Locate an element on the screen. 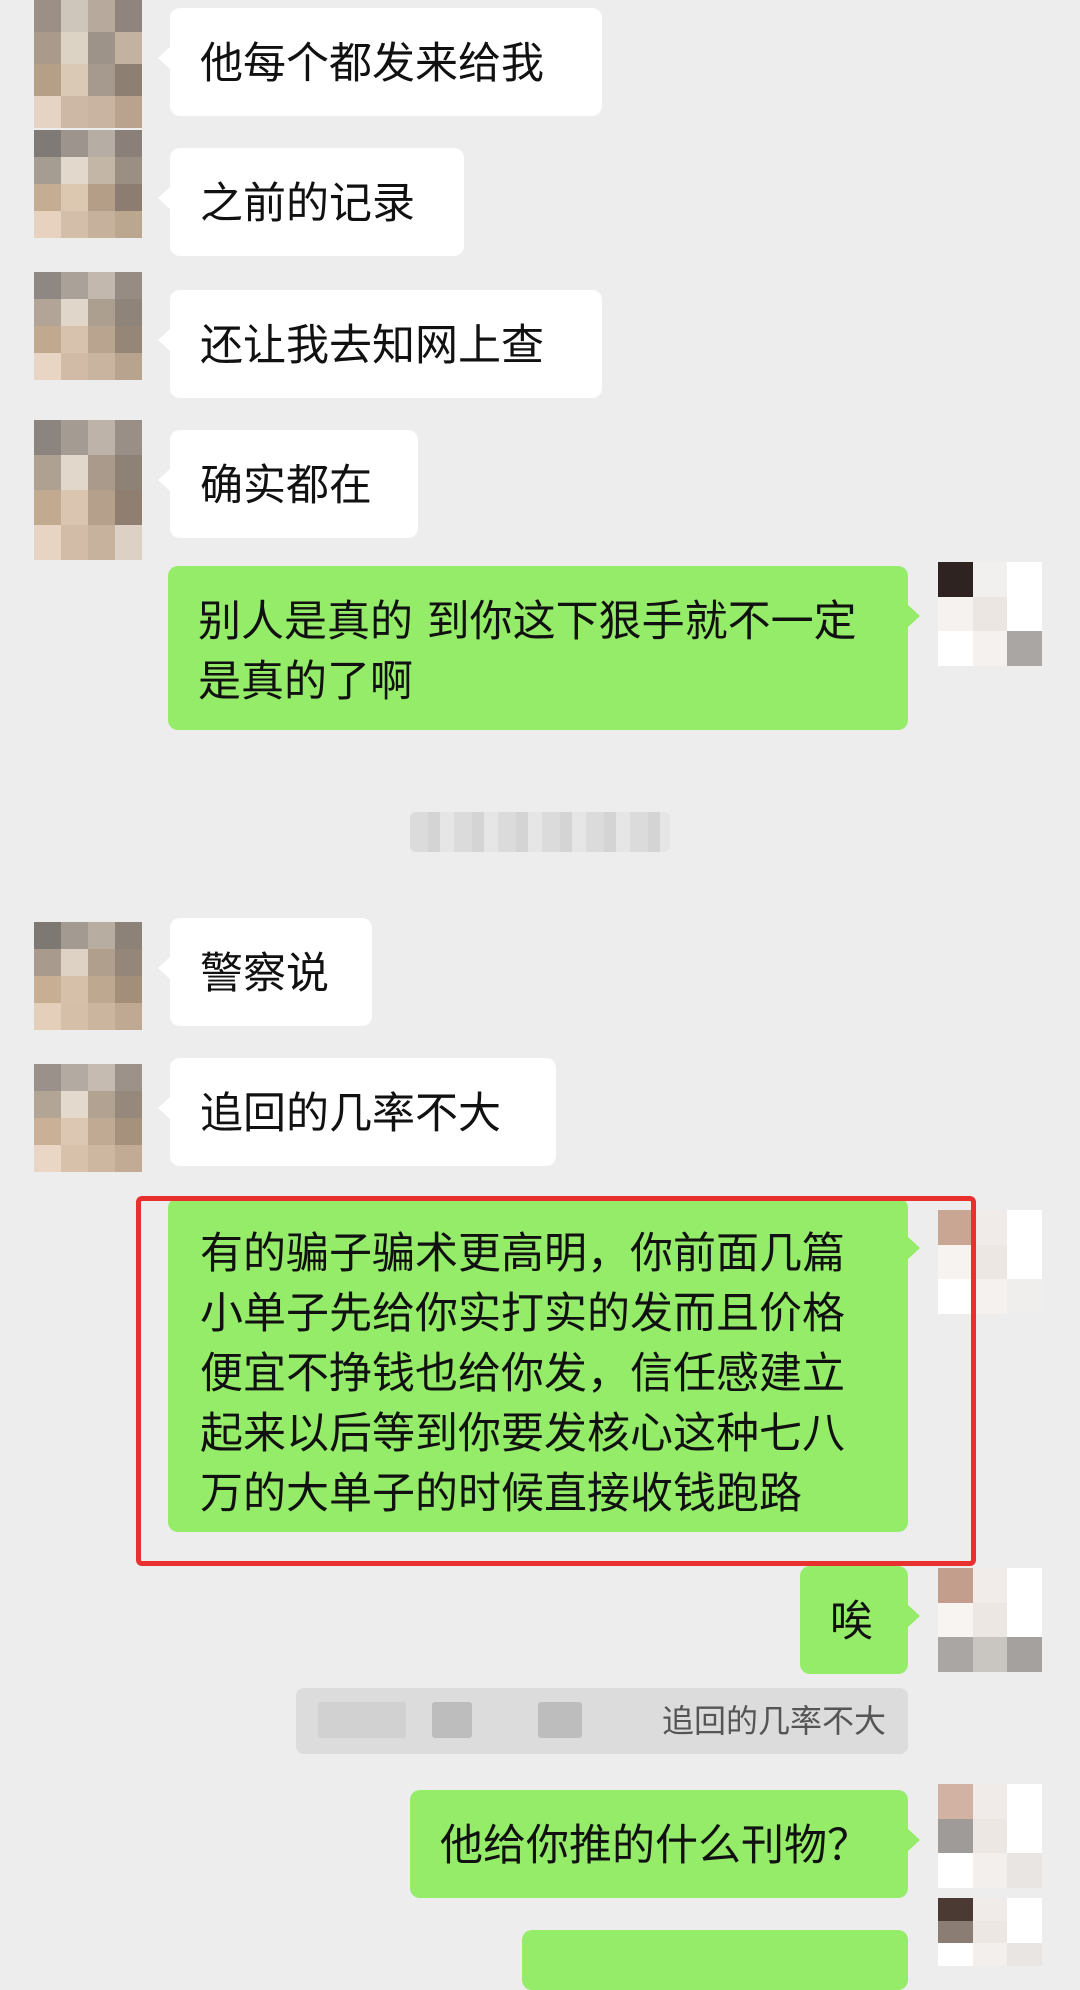 The width and height of the screenshot is (1080, 1990). message-bubble: 别人是真的 到你这下狠手就不一定是真的了啊 is located at coordinates (544, 648).